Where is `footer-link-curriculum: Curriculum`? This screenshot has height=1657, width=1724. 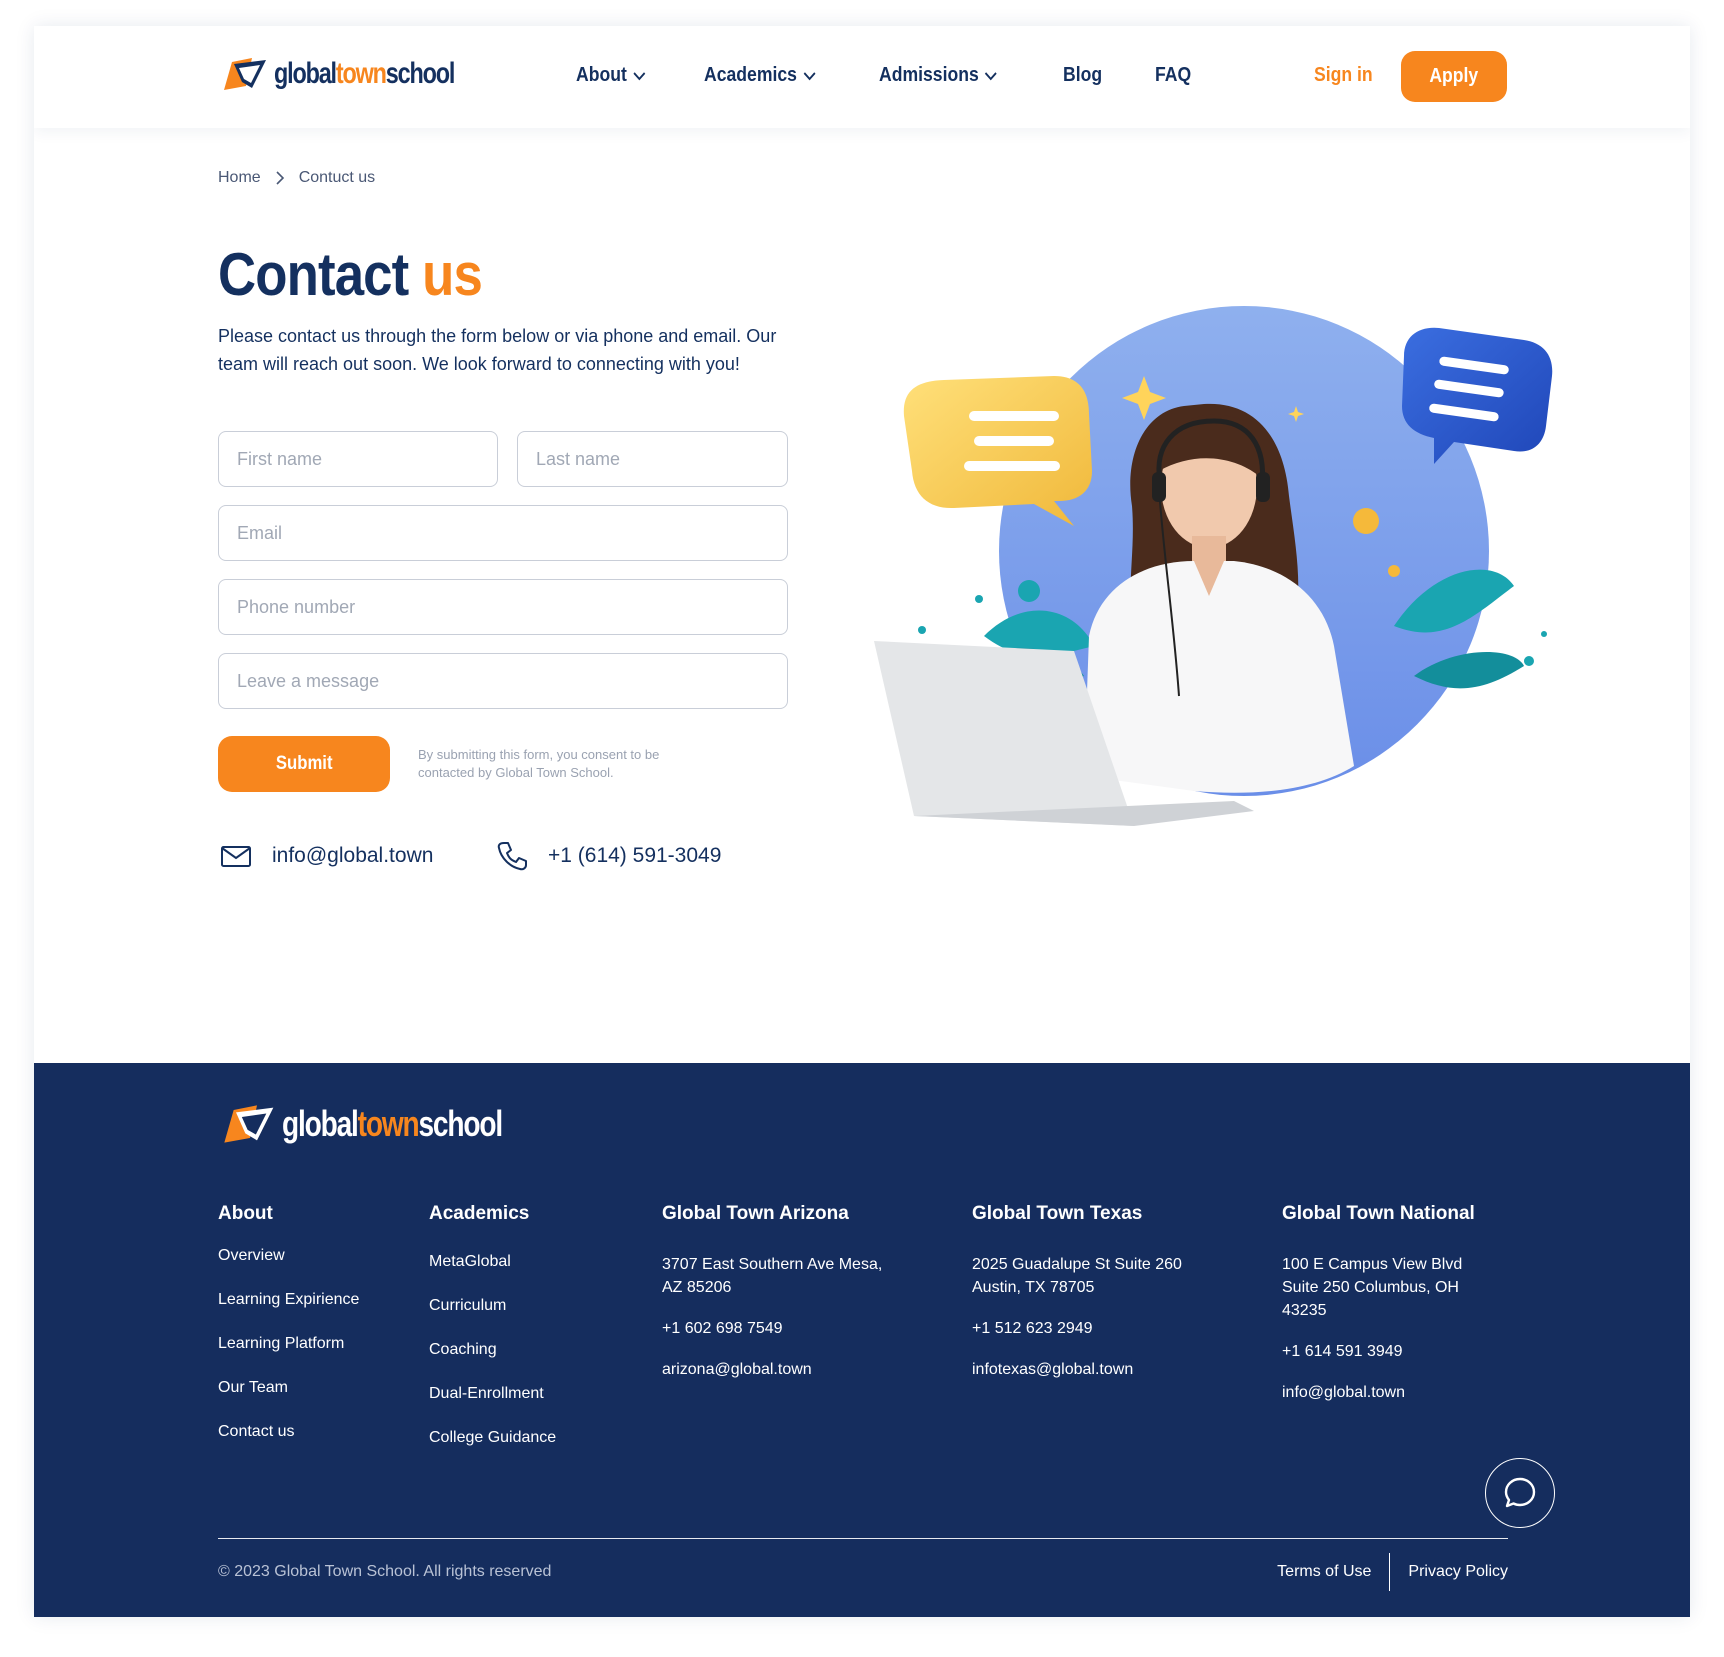 footer-link-curriculum: Curriculum is located at coordinates (492, 1306).